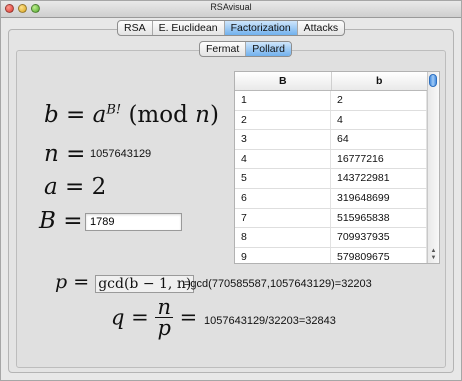 Image resolution: width=462 pixels, height=381 pixels. What do you see at coordinates (64, 154) in the screenshot?
I see `formula-n: n =` at bounding box center [64, 154].